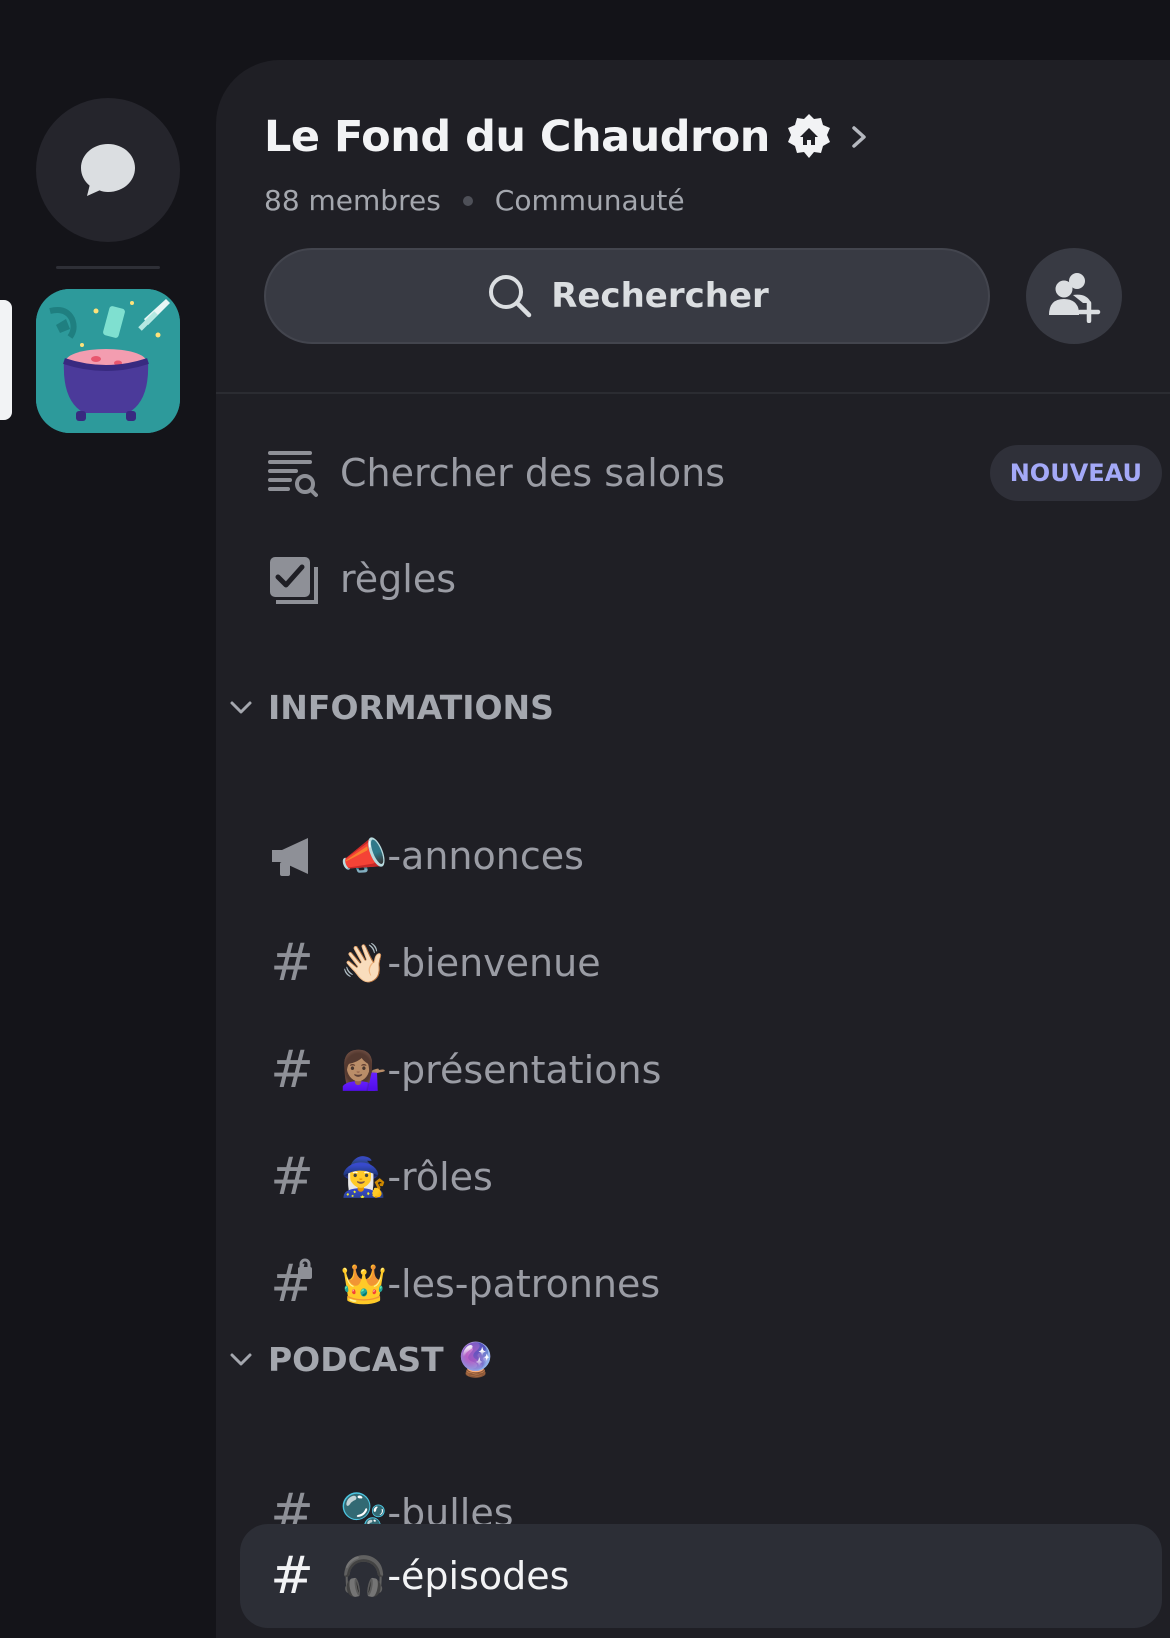  What do you see at coordinates (474, 200) in the screenshot?
I see `server-meta: 88 membres Communauté` at bounding box center [474, 200].